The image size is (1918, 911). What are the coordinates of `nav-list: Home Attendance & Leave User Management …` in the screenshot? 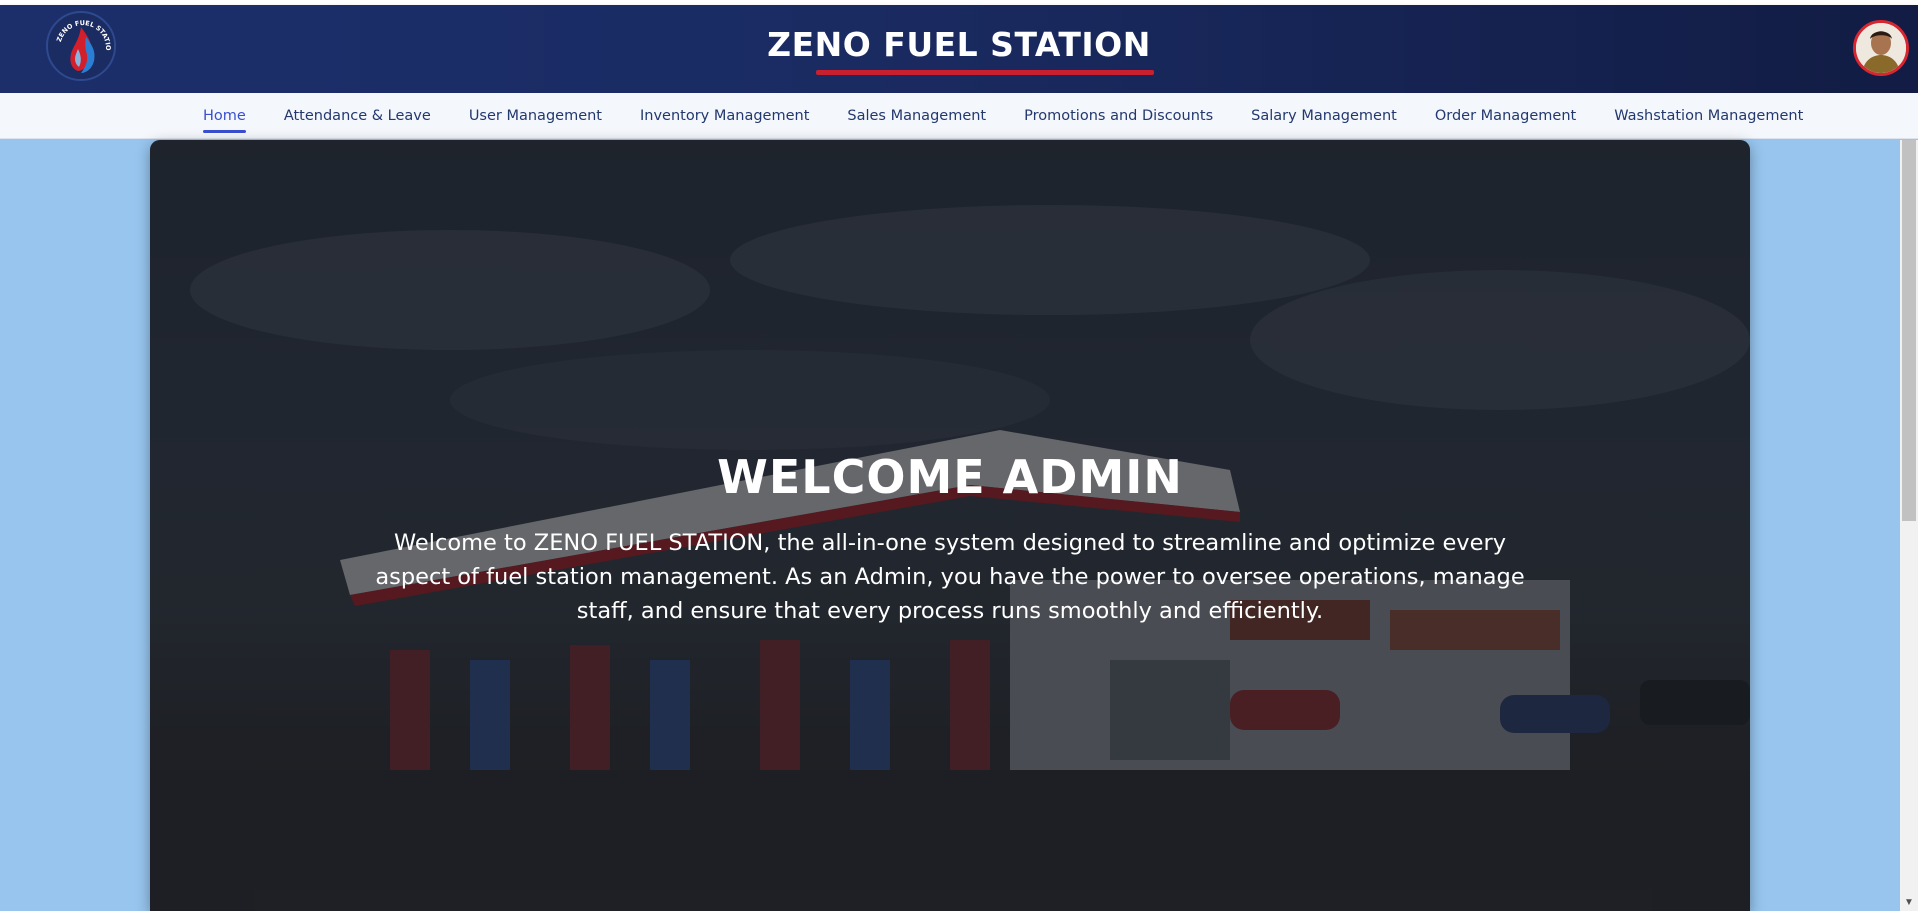 It's located at (1022, 116).